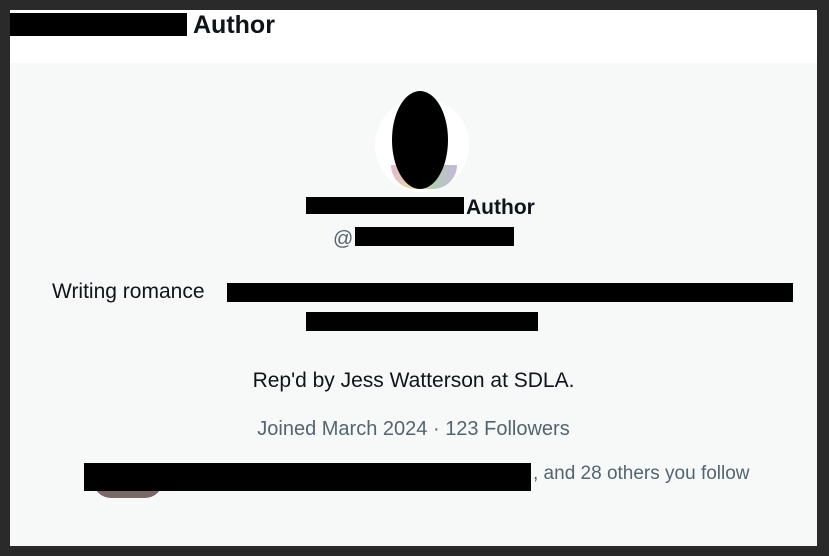 The image size is (829, 556). I want to click on redacted-followers-you-know, so click(307, 477).